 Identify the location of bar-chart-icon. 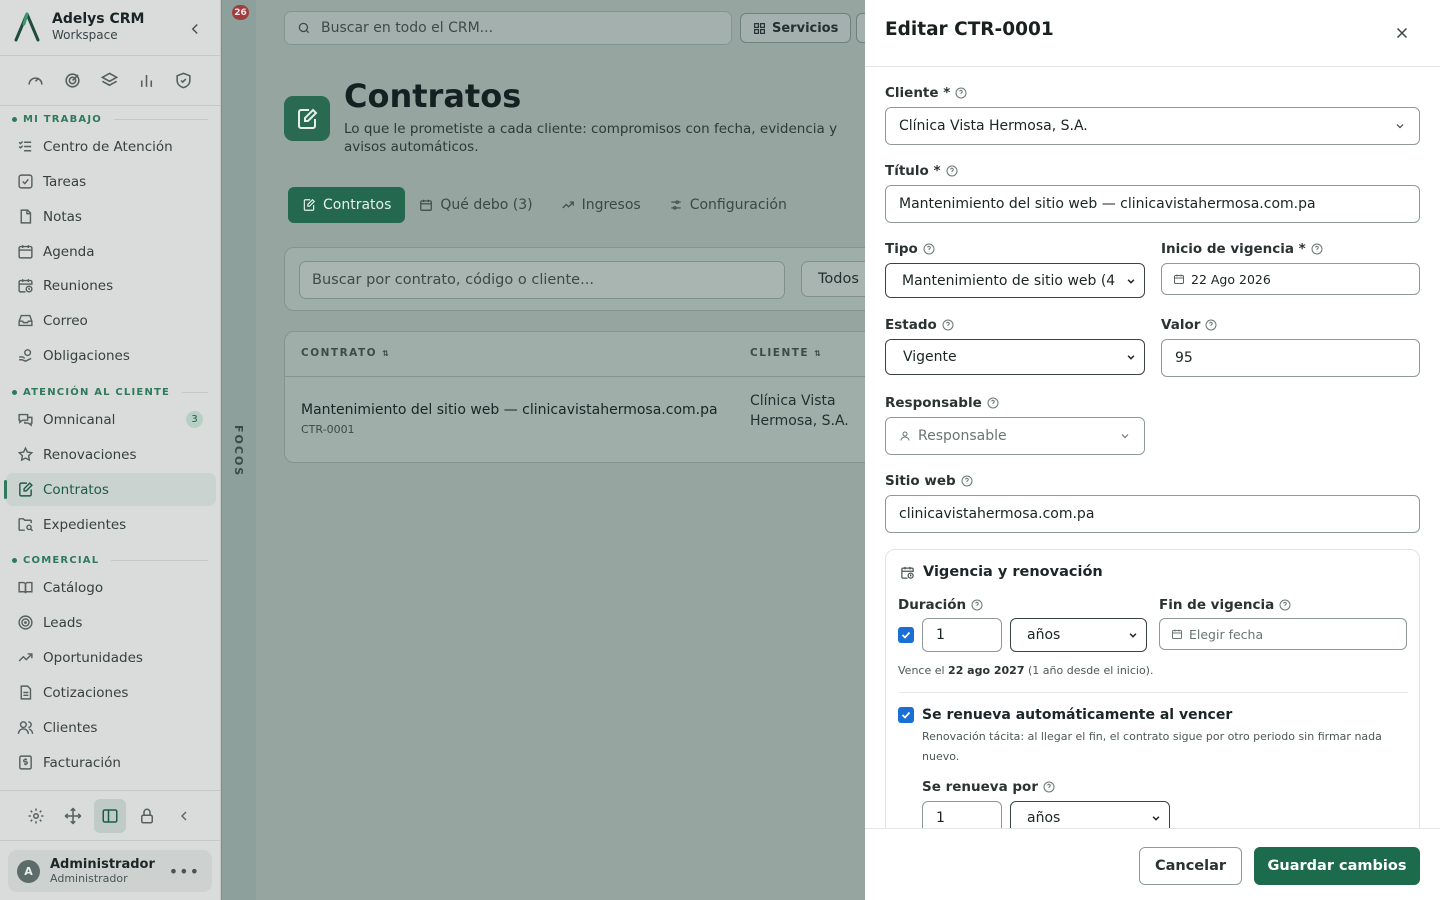
(146, 80).